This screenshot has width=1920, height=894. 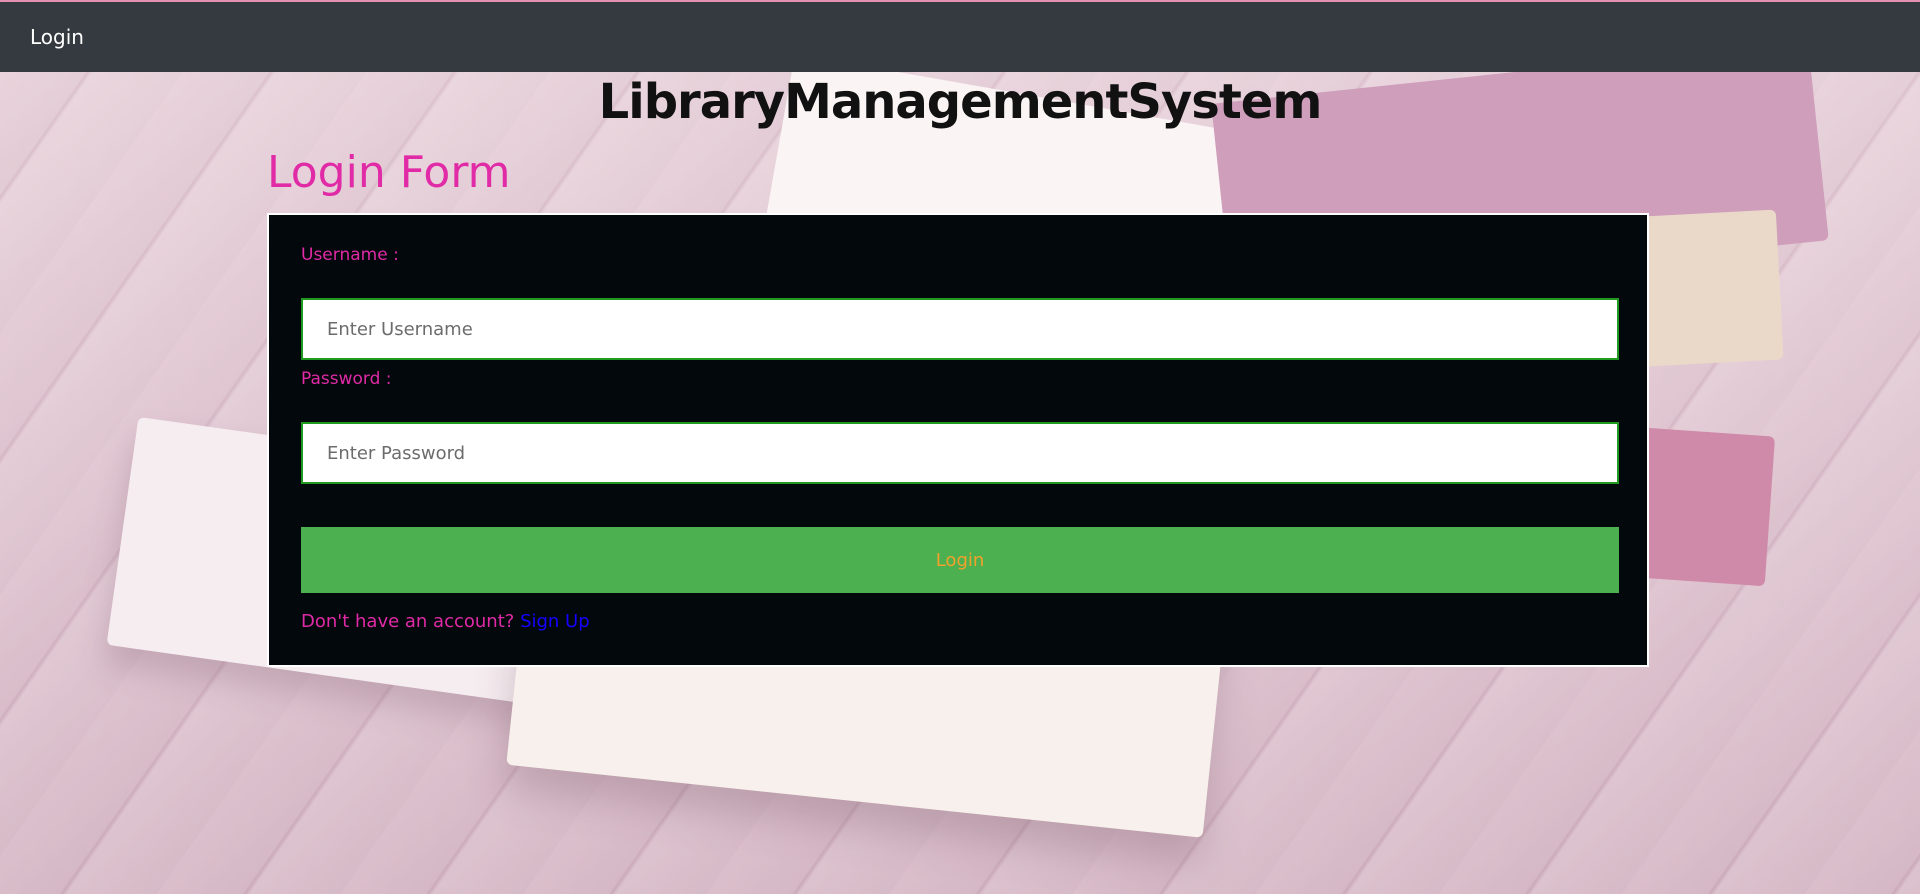 What do you see at coordinates (960, 329) in the screenshot?
I see `username-input` at bounding box center [960, 329].